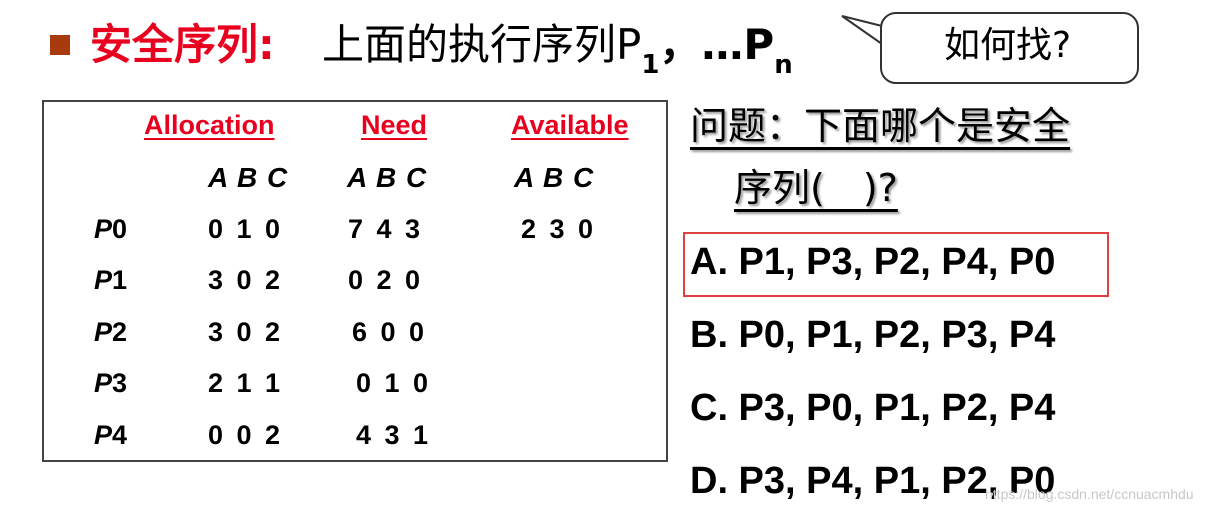 Image resolution: width=1227 pixels, height=517 pixels. I want to click on allocation-cell: 0 1 0, so click(246, 229).